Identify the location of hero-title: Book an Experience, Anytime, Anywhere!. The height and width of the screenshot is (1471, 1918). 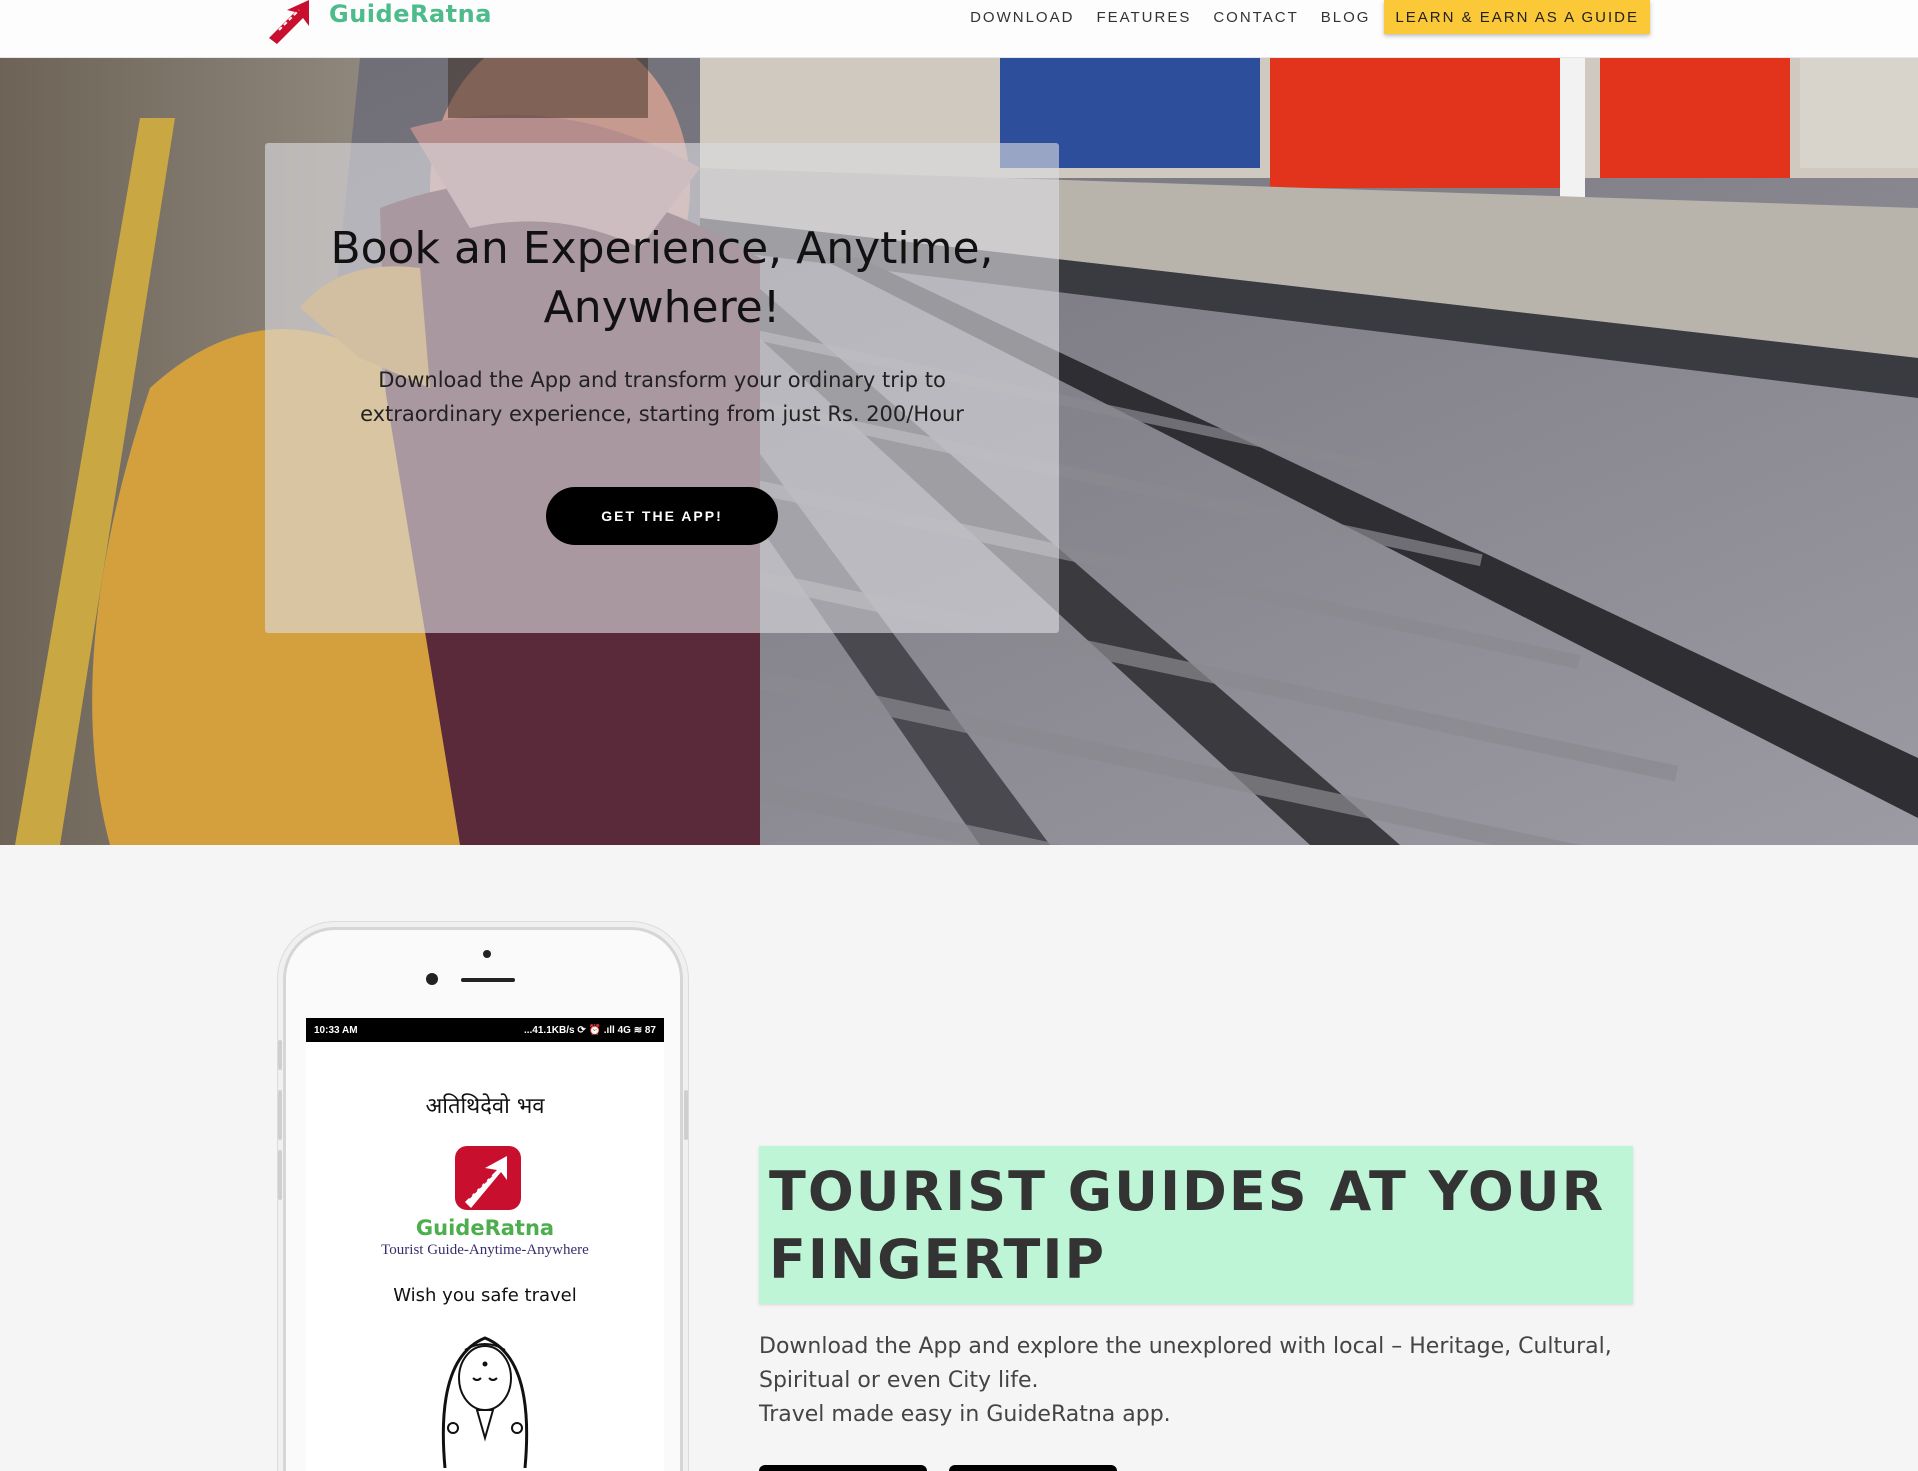
(662, 278).